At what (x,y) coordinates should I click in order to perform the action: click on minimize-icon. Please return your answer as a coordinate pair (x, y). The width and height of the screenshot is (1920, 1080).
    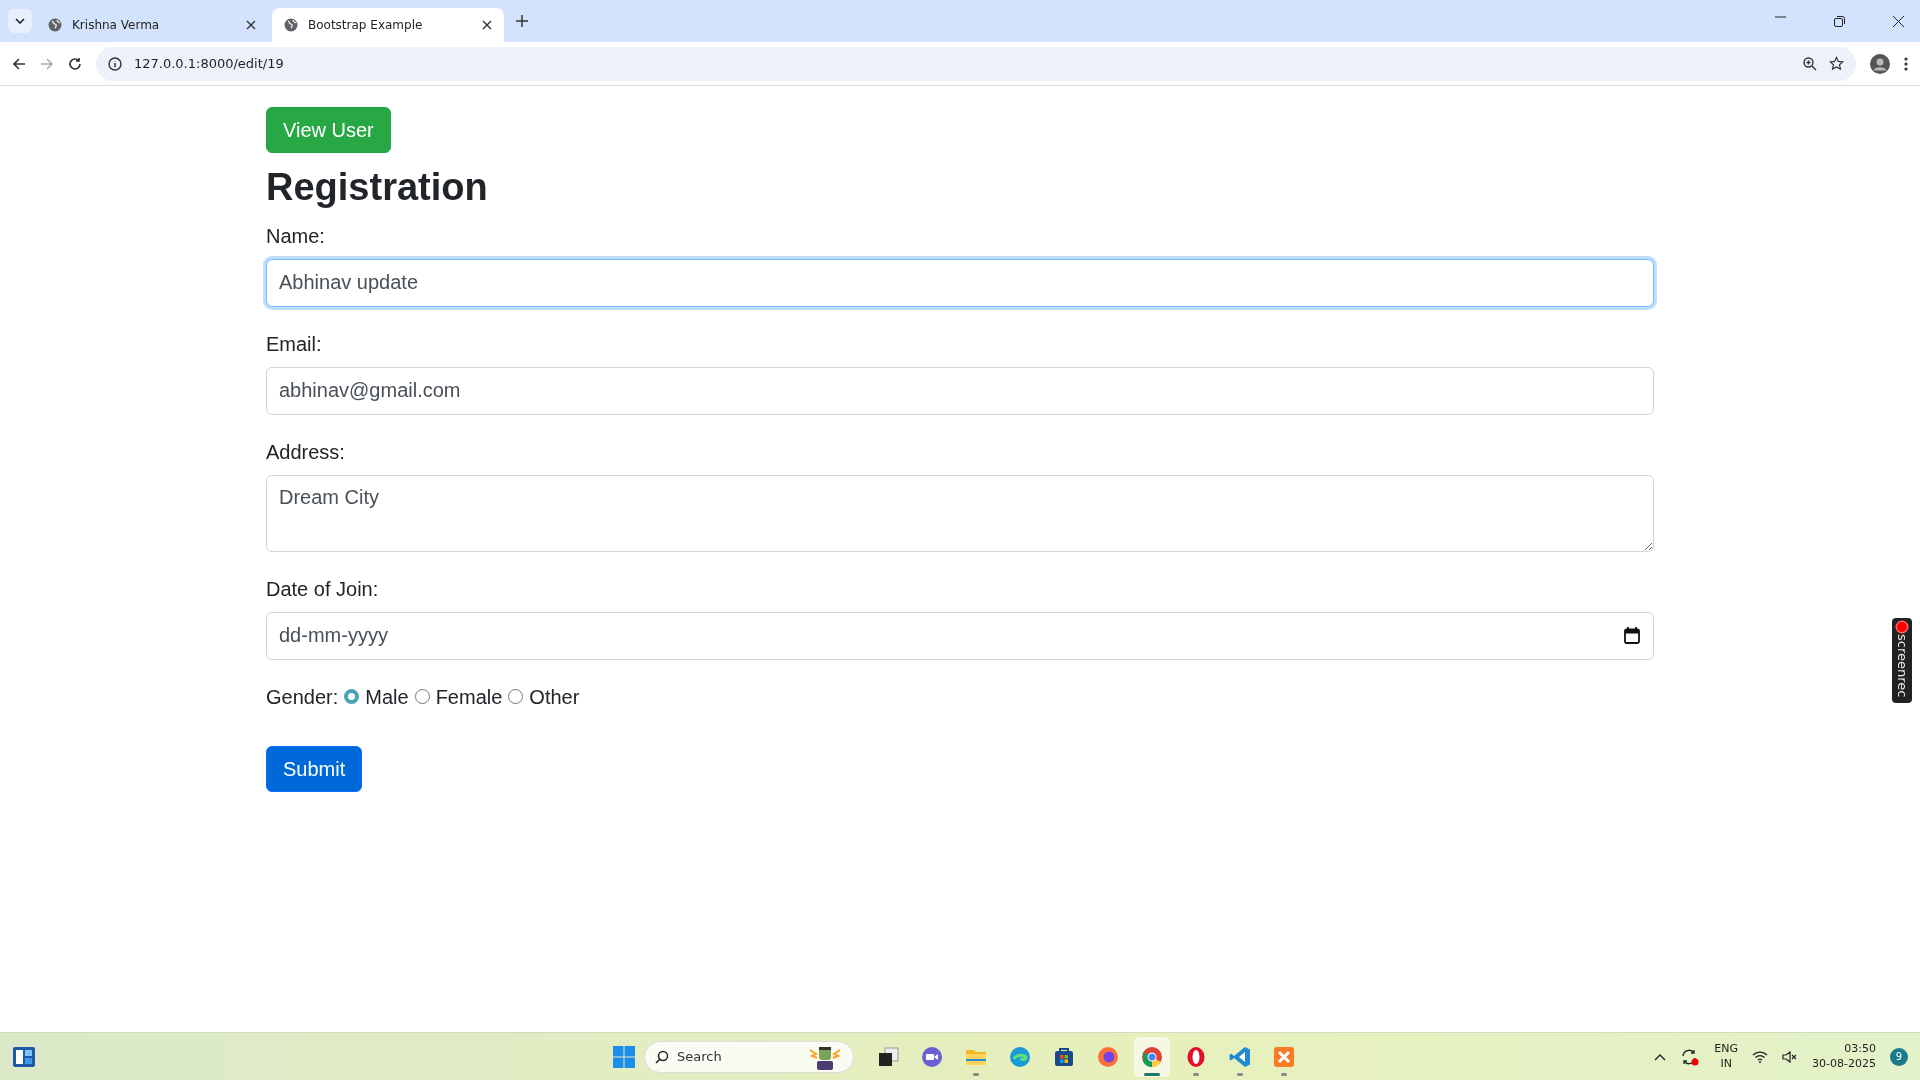
    Looking at the image, I should click on (1780, 16).